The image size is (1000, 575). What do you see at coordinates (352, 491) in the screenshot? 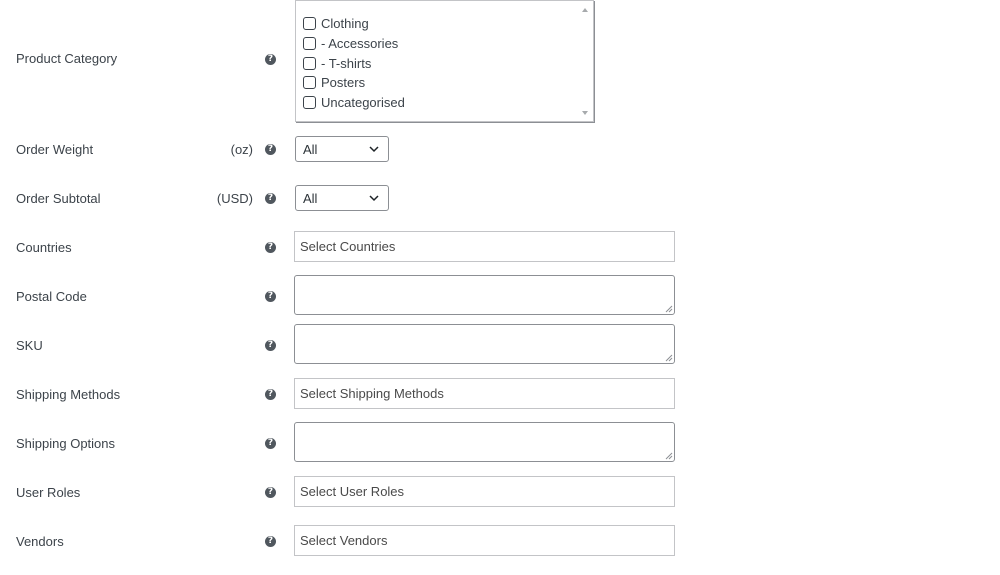
I see `user-roles-placeholder: Select User Roles` at bounding box center [352, 491].